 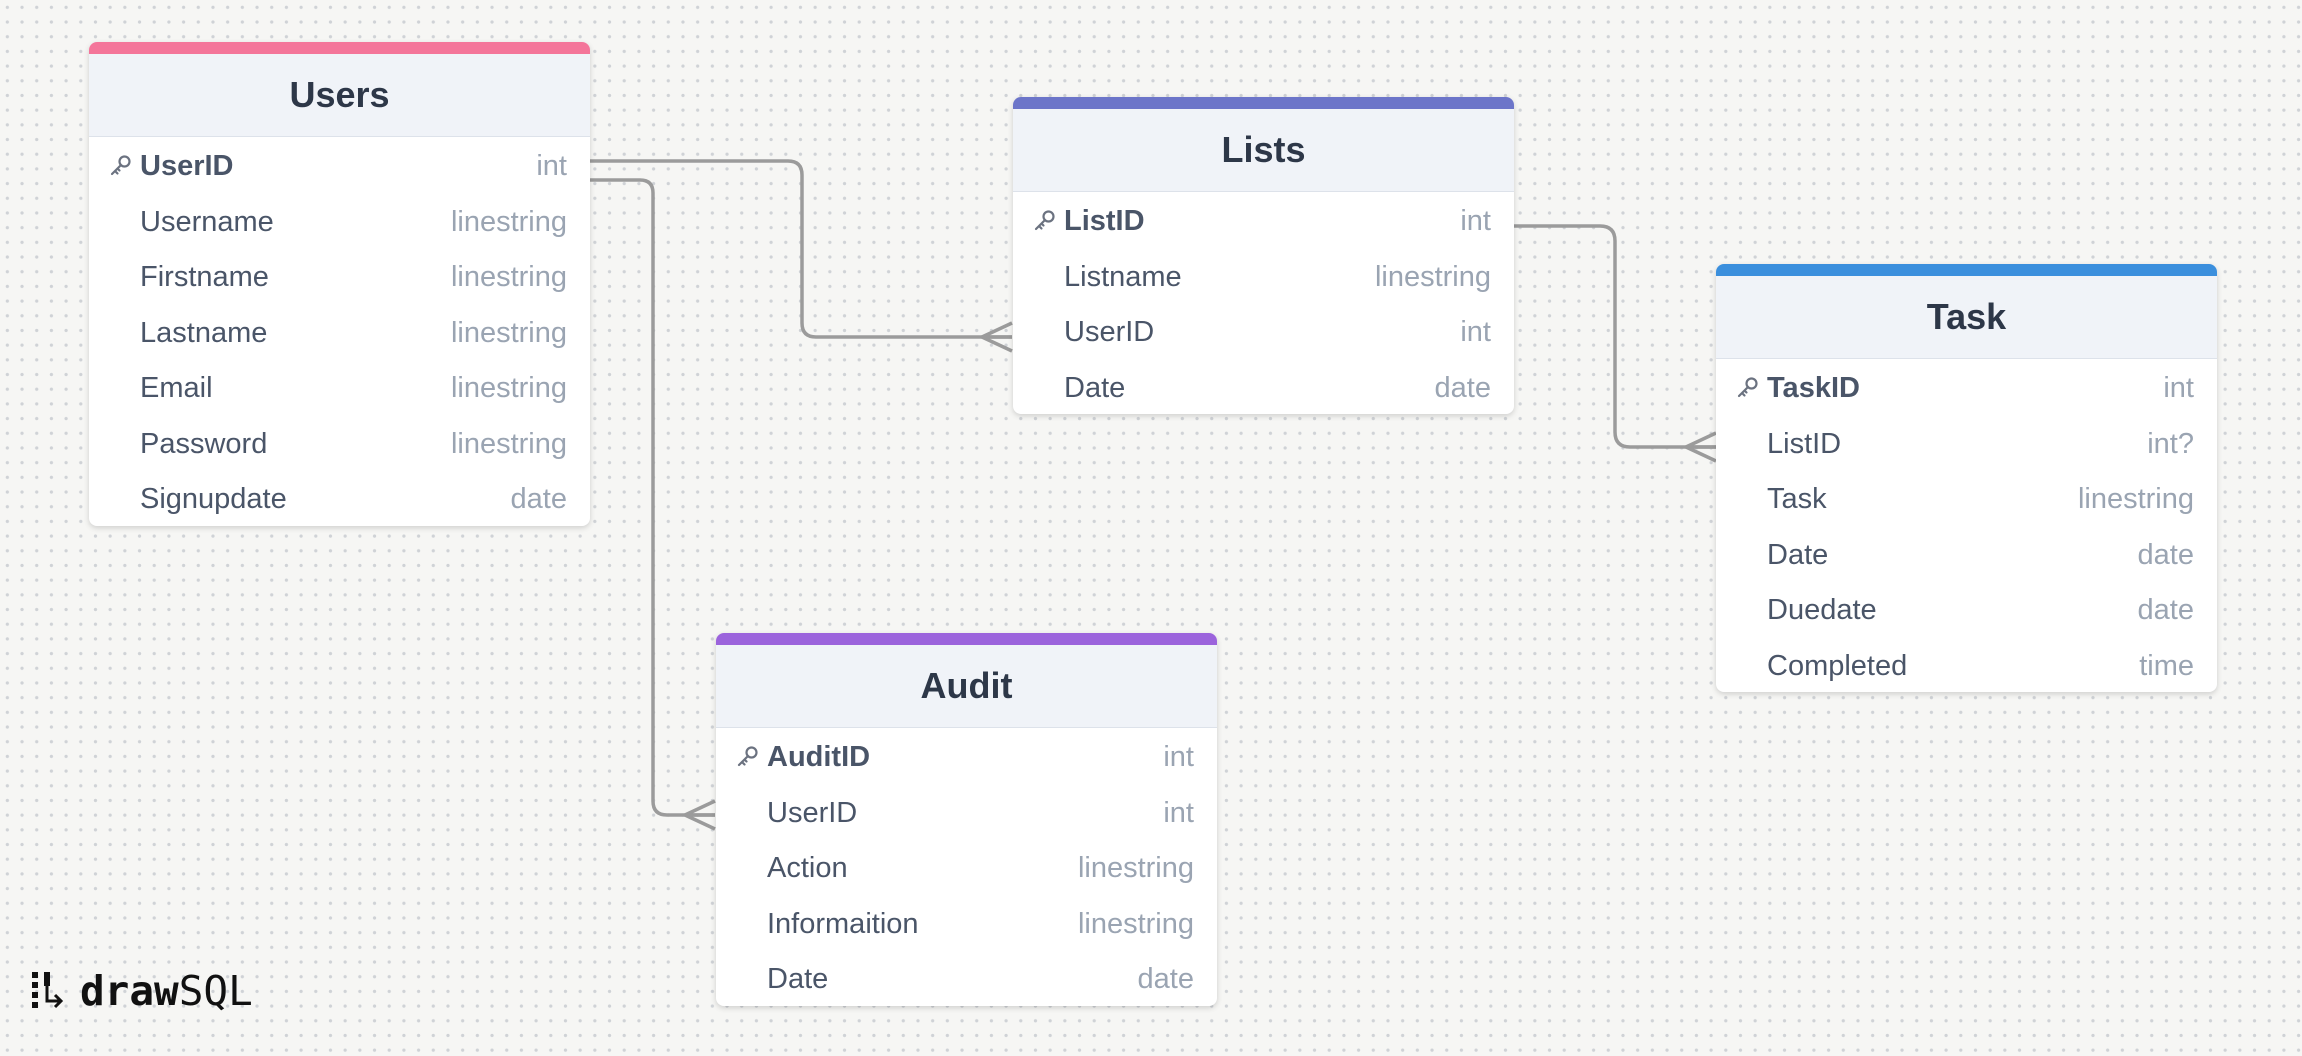 I want to click on column-name: Firstname, so click(x=204, y=277).